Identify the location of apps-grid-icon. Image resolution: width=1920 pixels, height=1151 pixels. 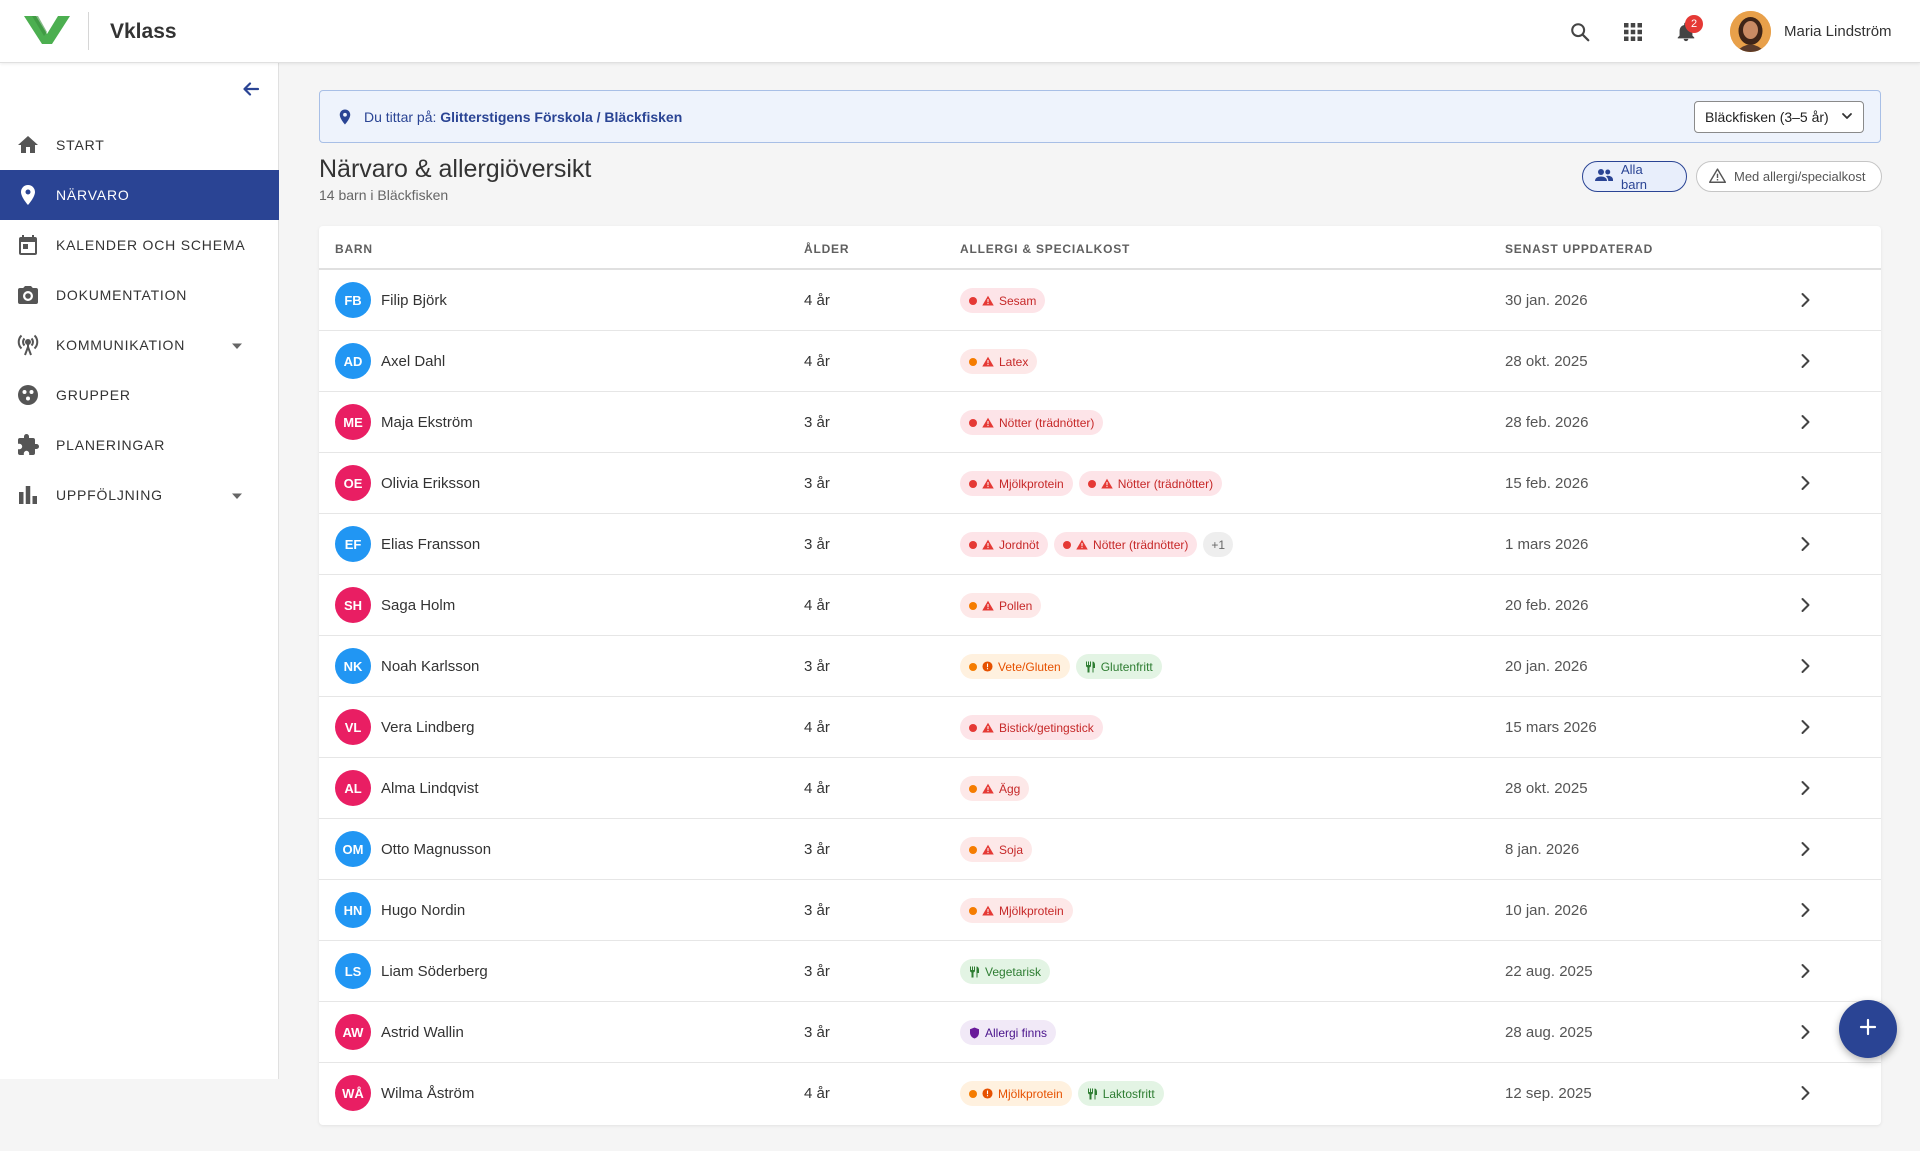
(1633, 32).